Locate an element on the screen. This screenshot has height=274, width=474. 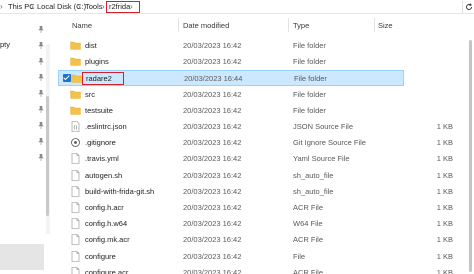
column-header-size: Size is located at coordinates (385, 25).